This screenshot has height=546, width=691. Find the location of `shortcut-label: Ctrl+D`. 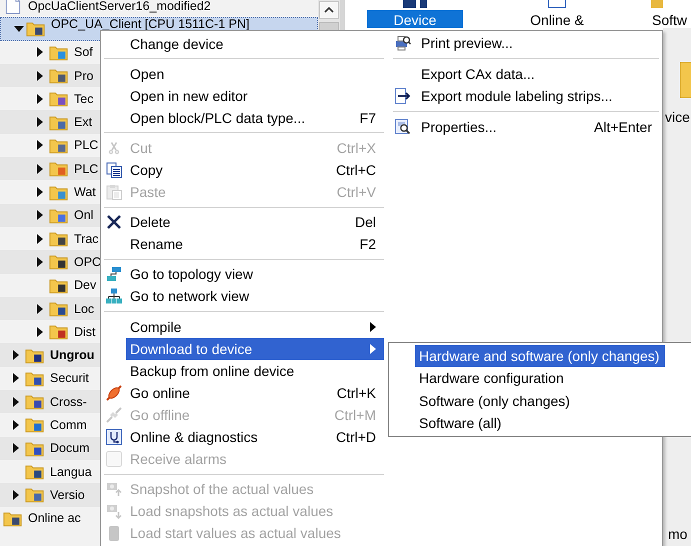

shortcut-label: Ctrl+D is located at coordinates (355, 437).